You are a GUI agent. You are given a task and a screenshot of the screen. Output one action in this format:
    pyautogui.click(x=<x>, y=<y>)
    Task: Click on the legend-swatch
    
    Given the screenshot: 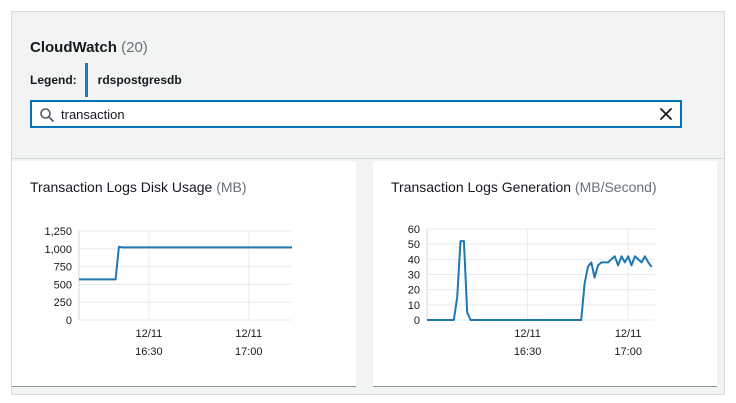 What is the action you would take?
    pyautogui.click(x=86, y=80)
    